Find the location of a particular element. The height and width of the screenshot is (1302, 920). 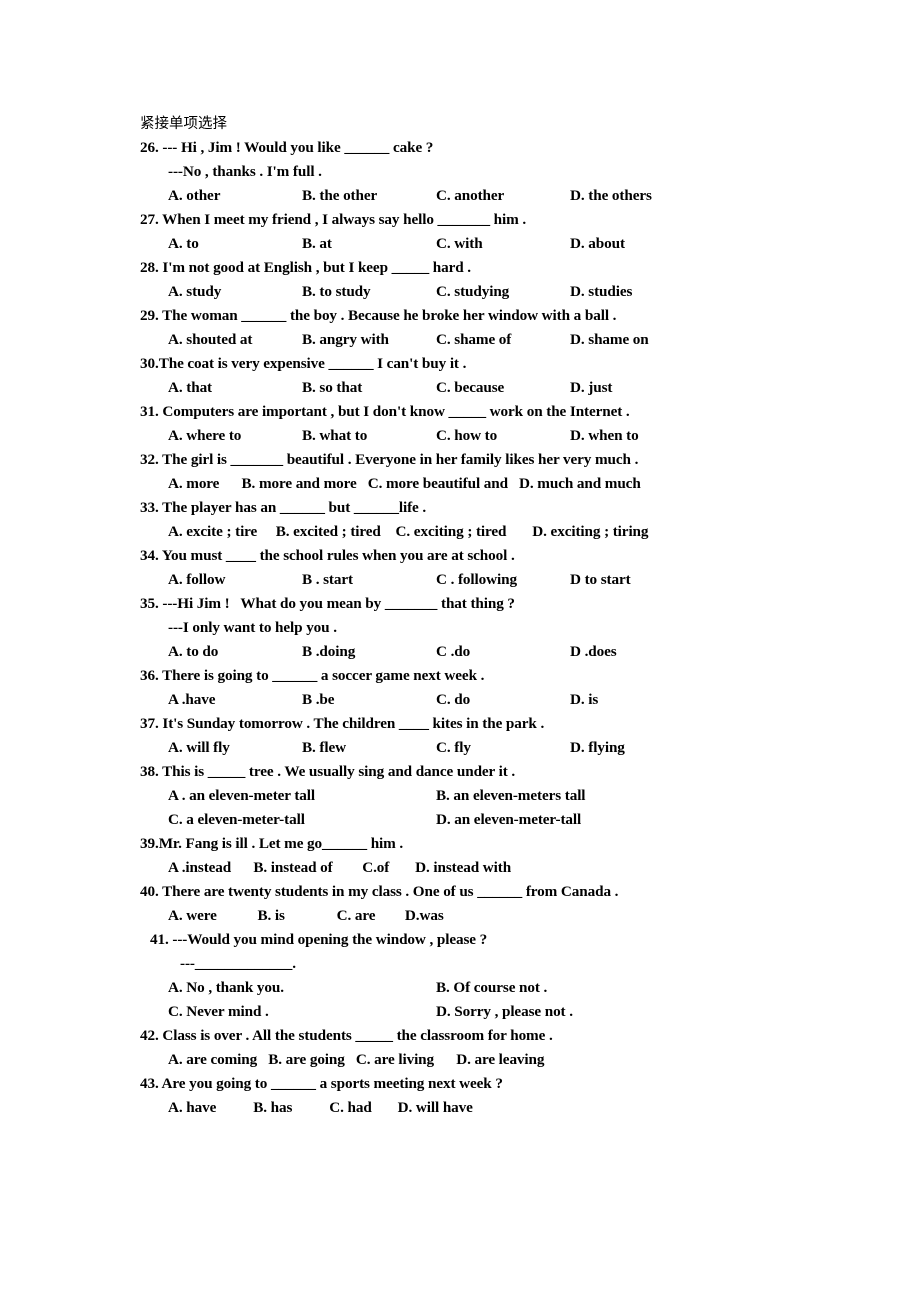

option-choice: D.was is located at coordinates (424, 915).